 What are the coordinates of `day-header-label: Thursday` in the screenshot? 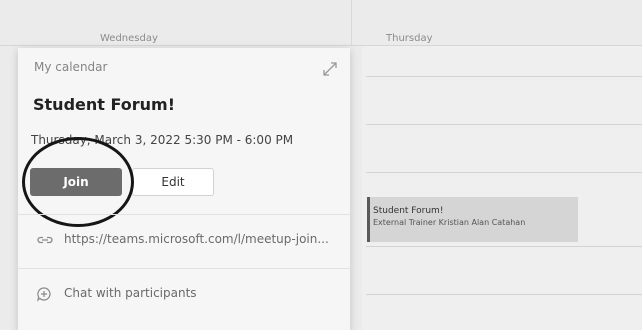 It's located at (409, 38).